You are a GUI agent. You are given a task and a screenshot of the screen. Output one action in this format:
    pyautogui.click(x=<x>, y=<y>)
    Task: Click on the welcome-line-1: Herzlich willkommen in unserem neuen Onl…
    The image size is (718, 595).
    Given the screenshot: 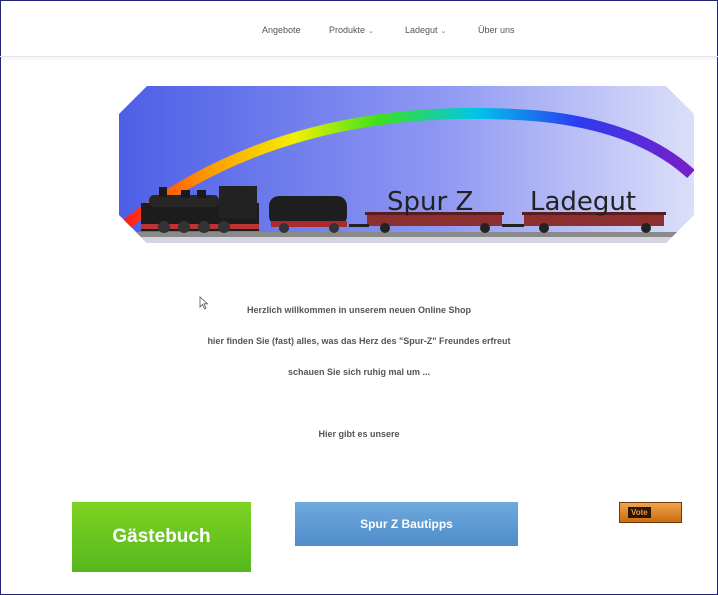 What is the action you would take?
    pyautogui.click(x=359, y=310)
    